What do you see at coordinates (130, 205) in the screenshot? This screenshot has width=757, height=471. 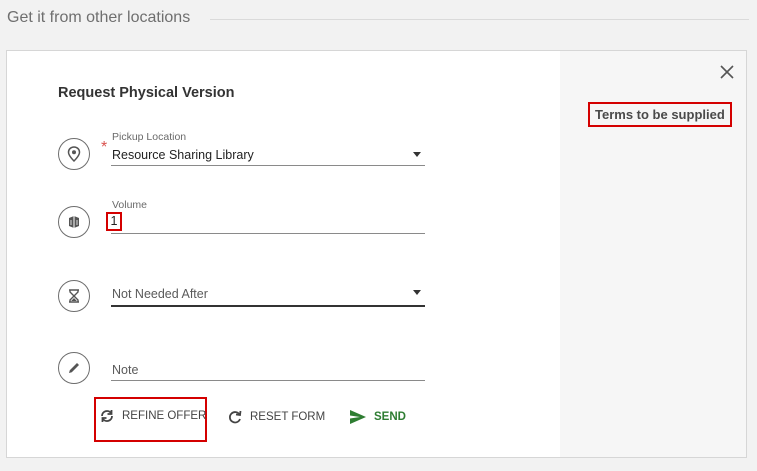 I see `volume-label: Volume` at bounding box center [130, 205].